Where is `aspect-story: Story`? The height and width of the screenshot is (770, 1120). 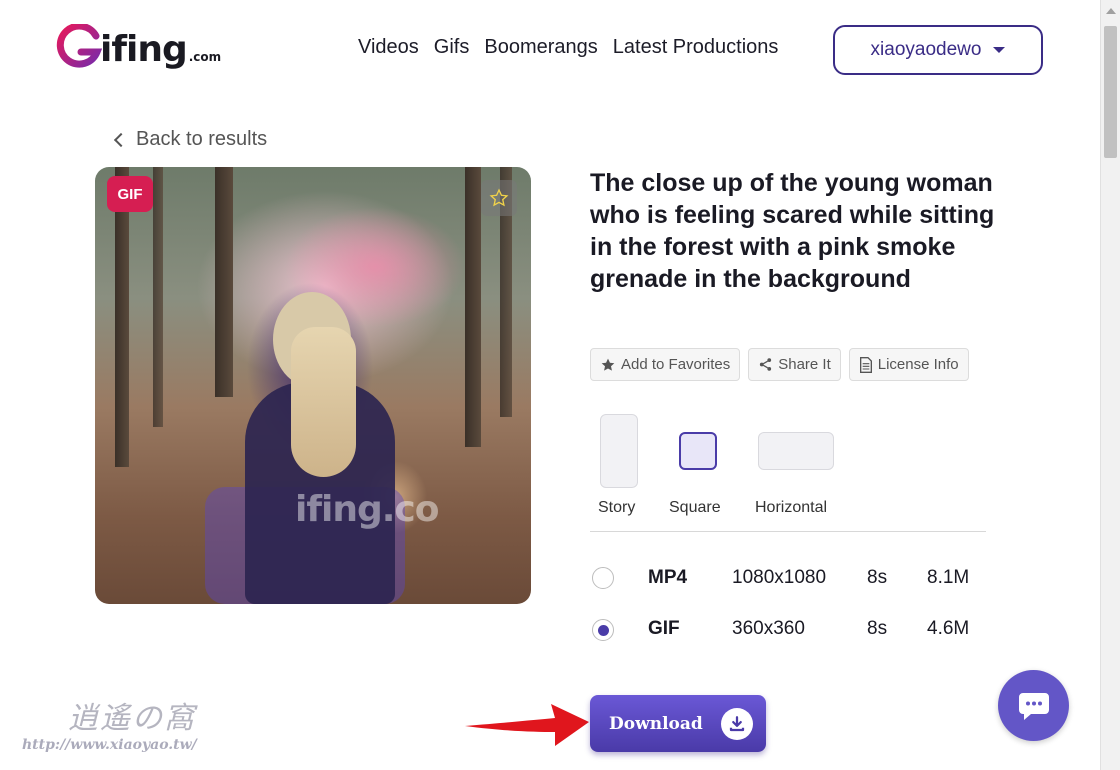
aspect-story: Story is located at coordinates (619, 469).